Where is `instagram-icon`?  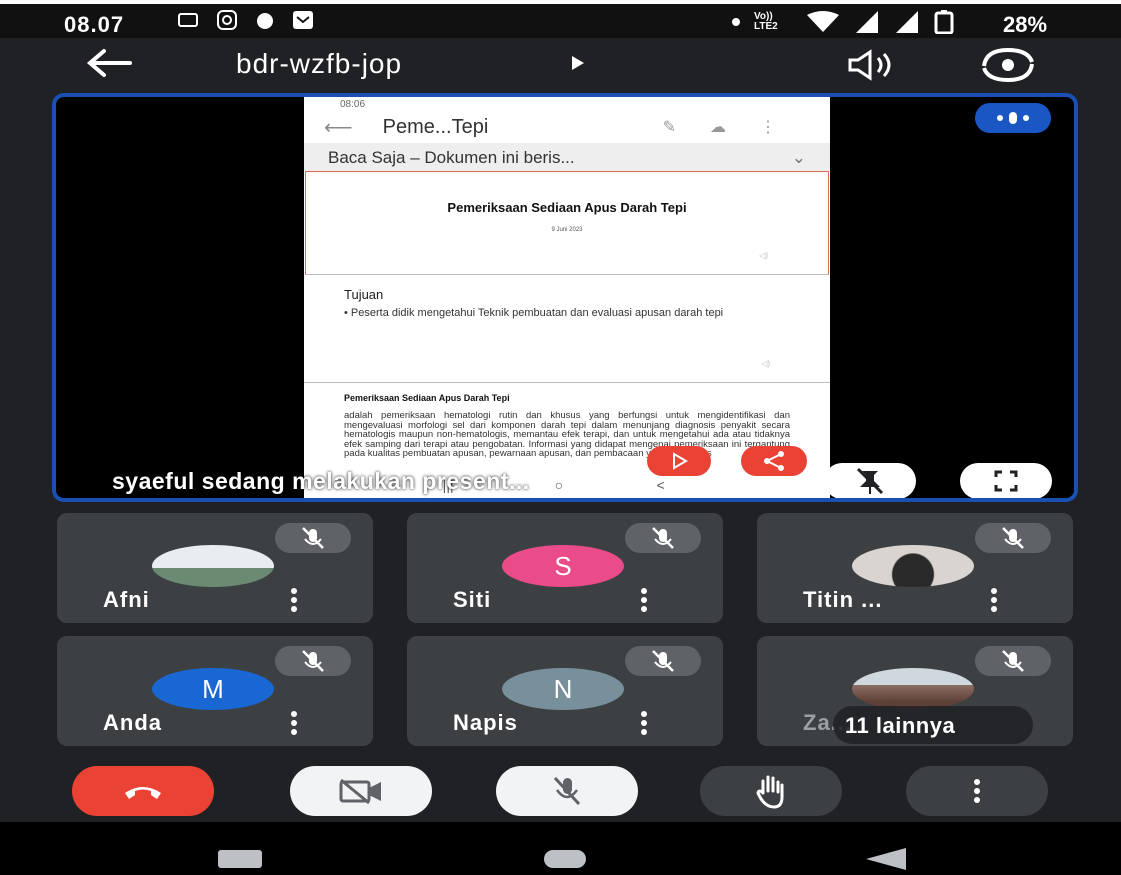
instagram-icon is located at coordinates (227, 20).